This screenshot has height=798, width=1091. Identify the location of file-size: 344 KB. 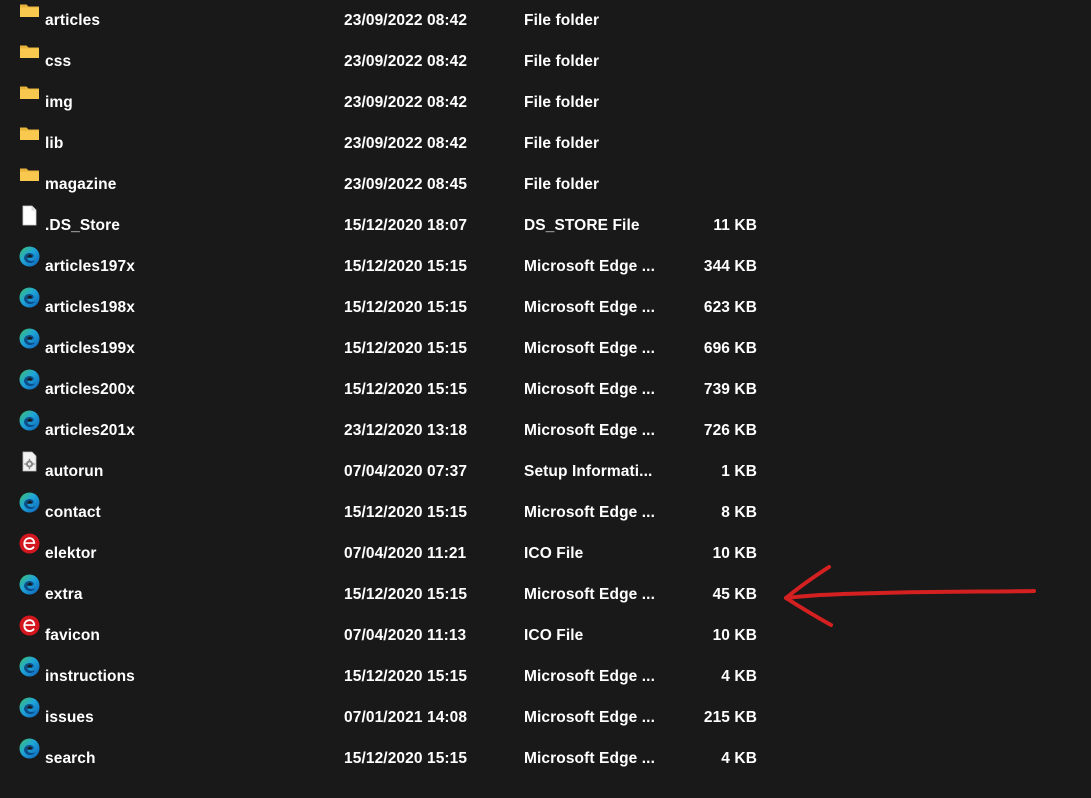
(730, 266).